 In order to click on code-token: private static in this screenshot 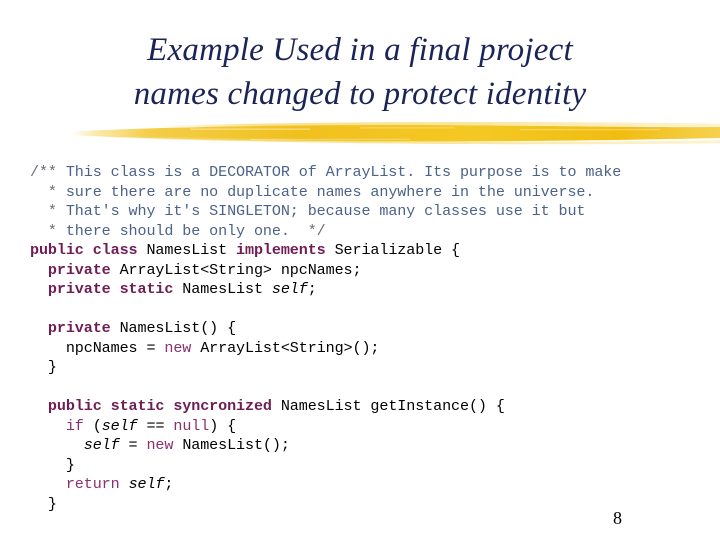, I will do `click(115, 289)`.